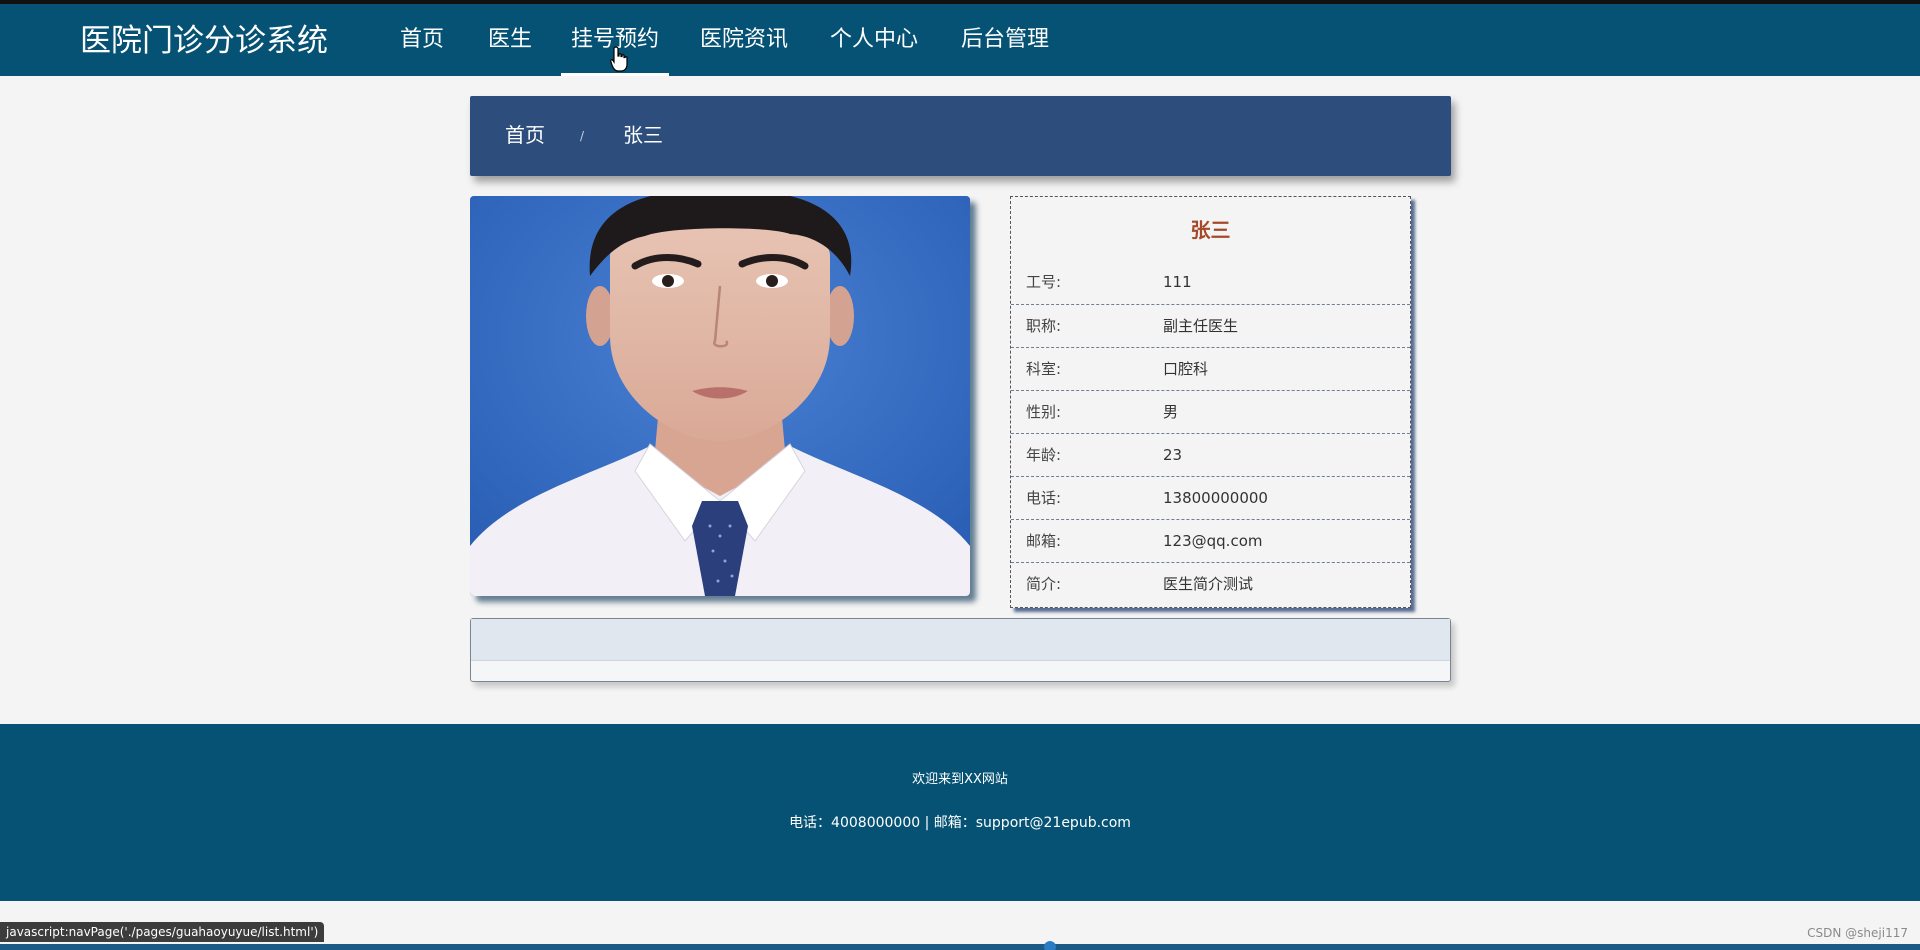 The image size is (1920, 950). I want to click on info-row-email: 邮箱: 123@qq.com, so click(1210, 541).